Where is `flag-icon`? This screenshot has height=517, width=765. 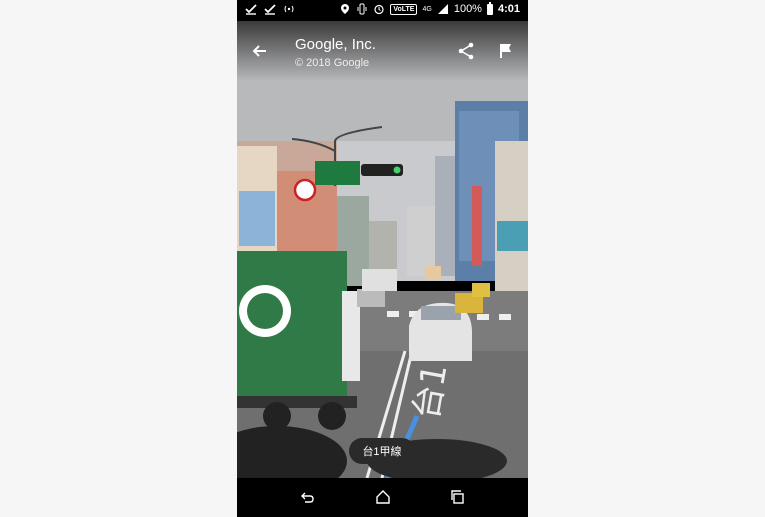 flag-icon is located at coordinates (506, 51).